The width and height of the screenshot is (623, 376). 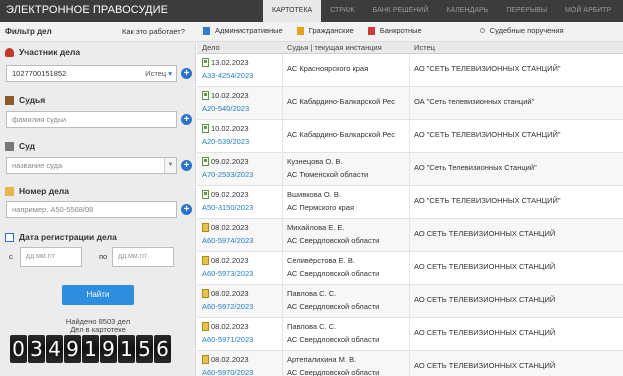 I want to click on chevron-down-icon: ▾, so click(x=170, y=73).